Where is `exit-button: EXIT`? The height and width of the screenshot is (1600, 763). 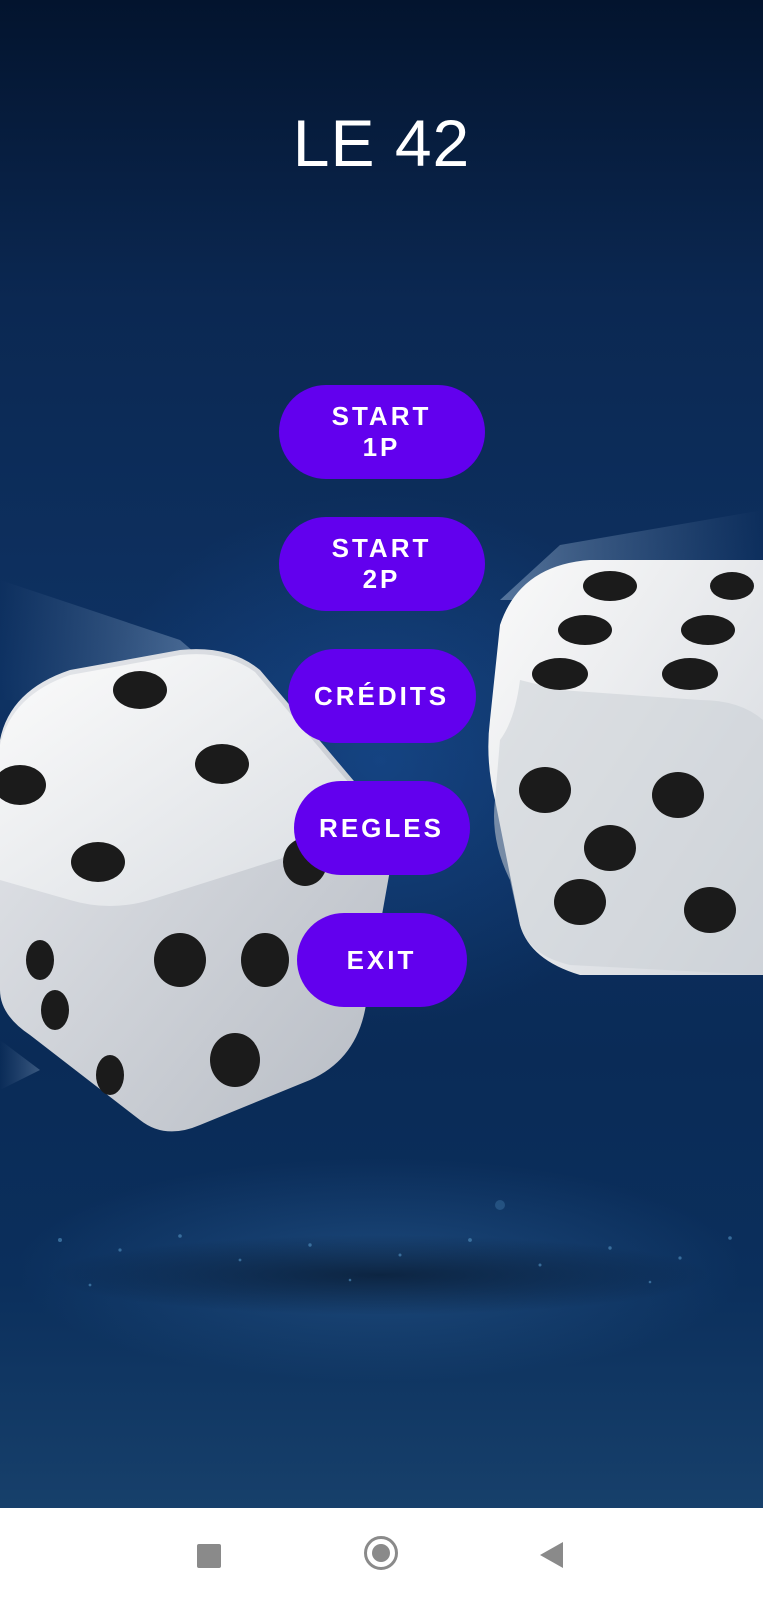
exit-button: EXIT is located at coordinates (381, 960).